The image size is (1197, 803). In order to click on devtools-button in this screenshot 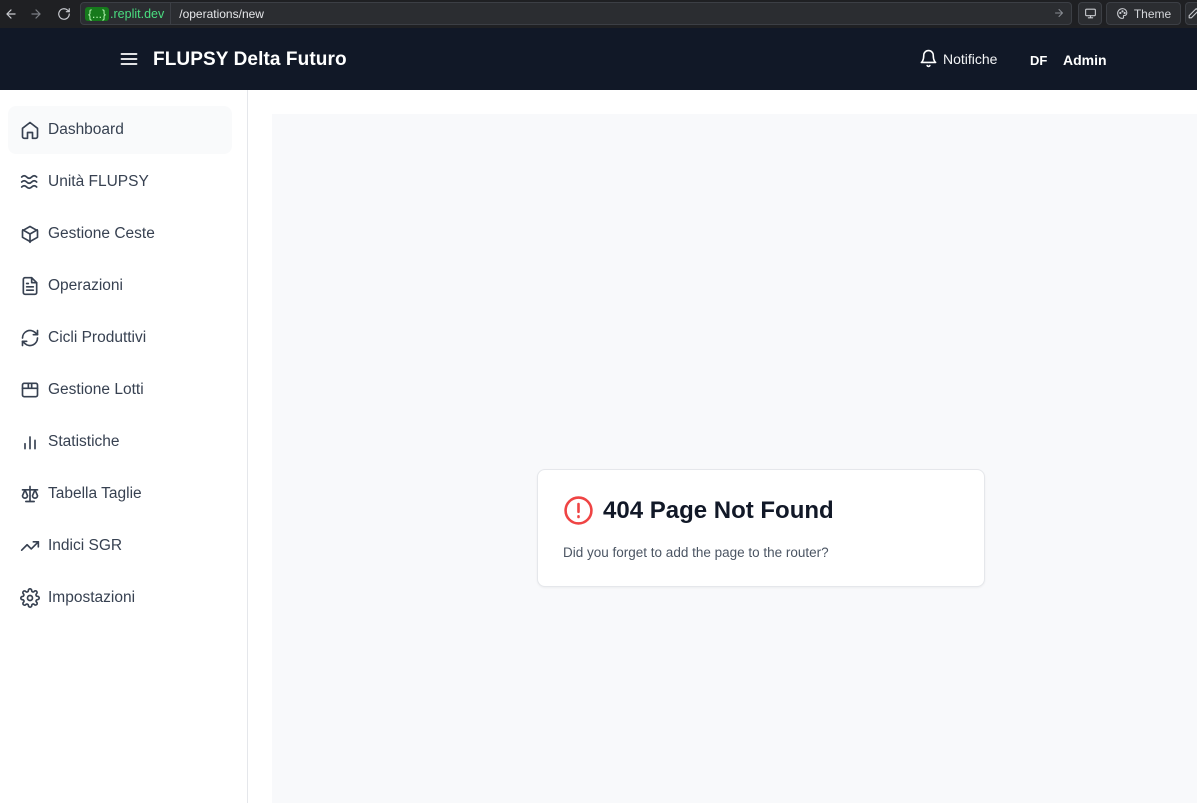, I will do `click(1090, 13)`.